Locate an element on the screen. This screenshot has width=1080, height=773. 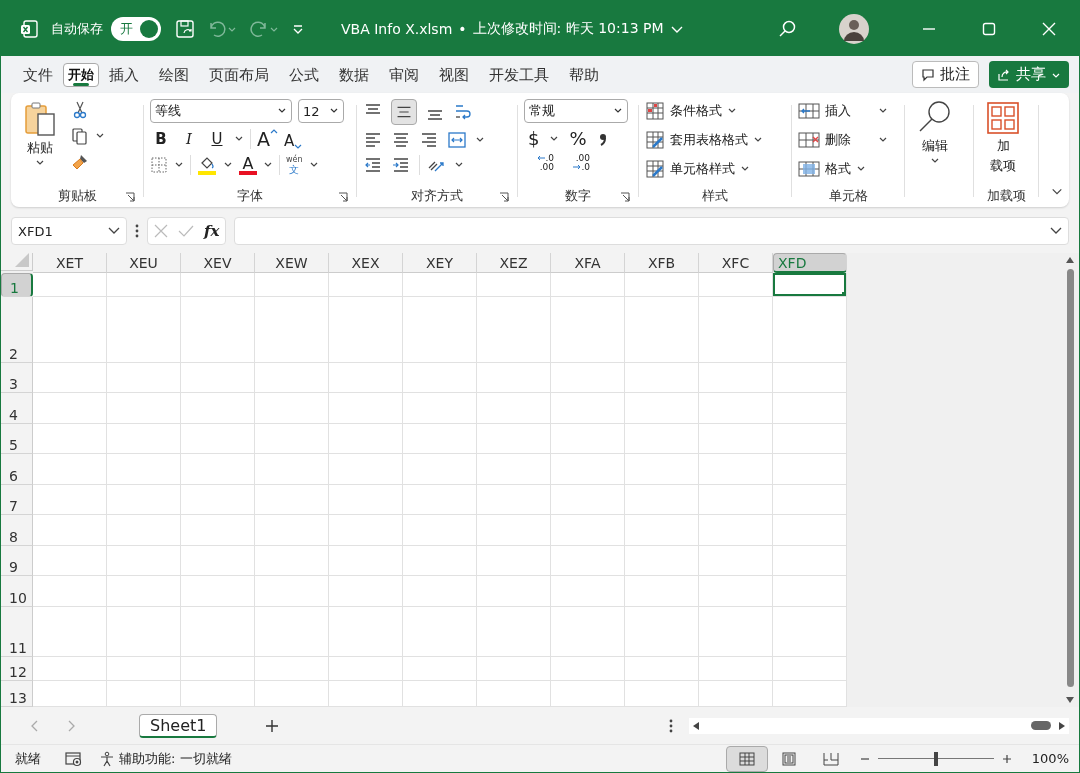
macro-recording-icon is located at coordinates (74, 758).